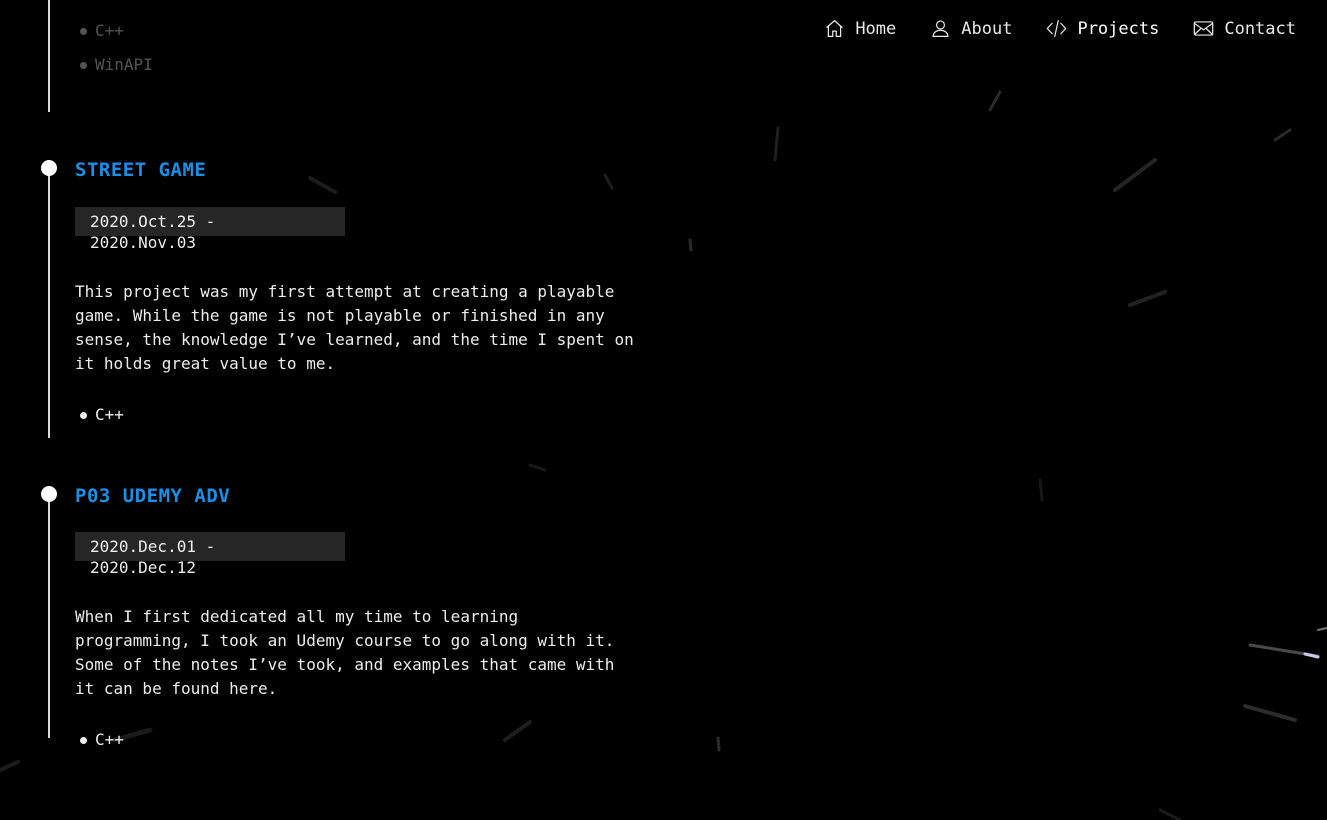 The image size is (1327, 820). I want to click on tag: WinAPI, so click(114, 65).